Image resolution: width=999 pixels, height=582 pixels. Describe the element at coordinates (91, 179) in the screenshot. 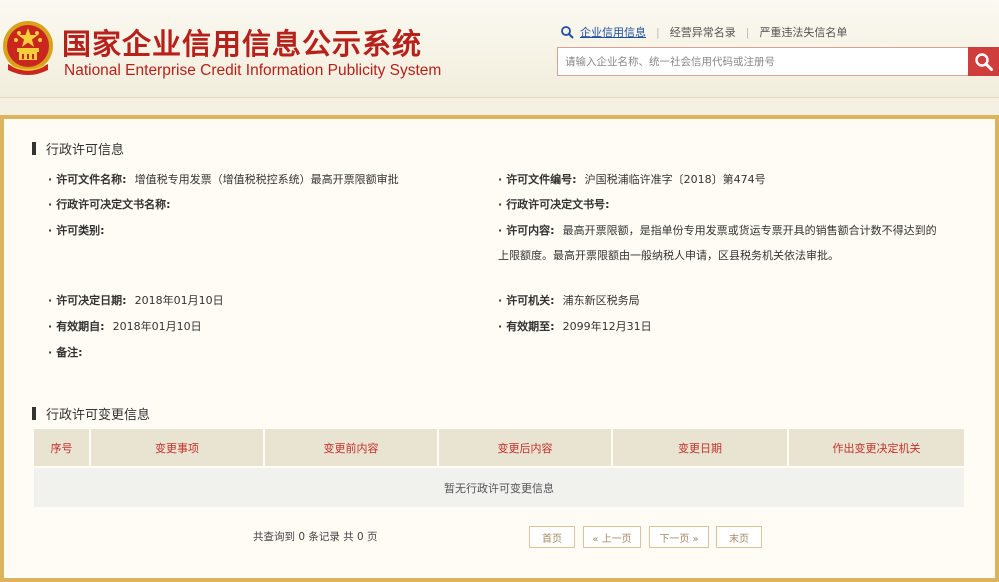

I see `field-label: 许可文件名称:` at that location.